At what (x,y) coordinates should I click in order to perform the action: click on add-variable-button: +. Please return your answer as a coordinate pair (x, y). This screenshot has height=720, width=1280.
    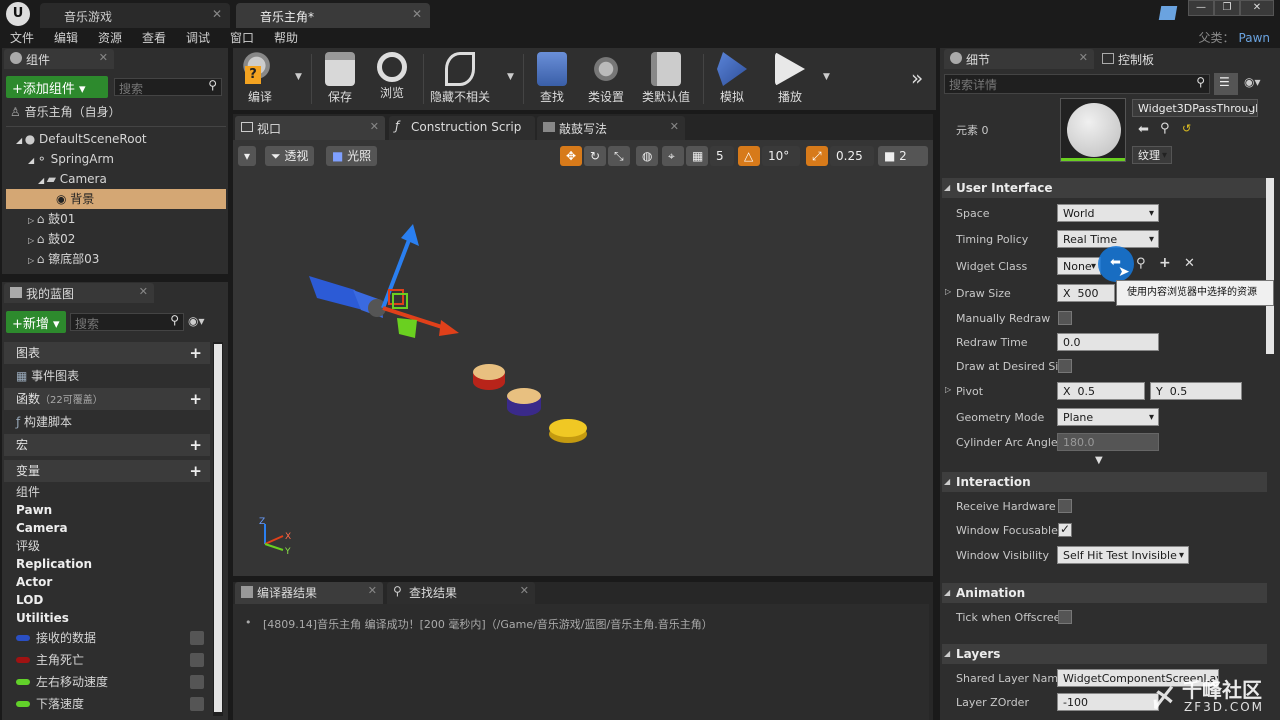
    Looking at the image, I should click on (195, 471).